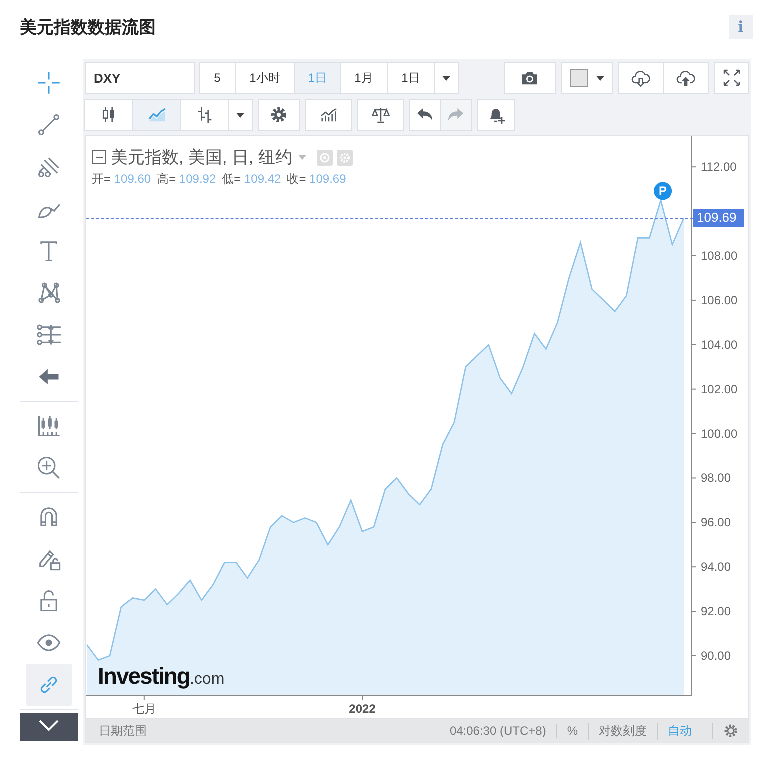 The width and height of the screenshot is (767, 768). What do you see at coordinates (144, 706) in the screenshot?
I see `x-tick: 七月` at bounding box center [144, 706].